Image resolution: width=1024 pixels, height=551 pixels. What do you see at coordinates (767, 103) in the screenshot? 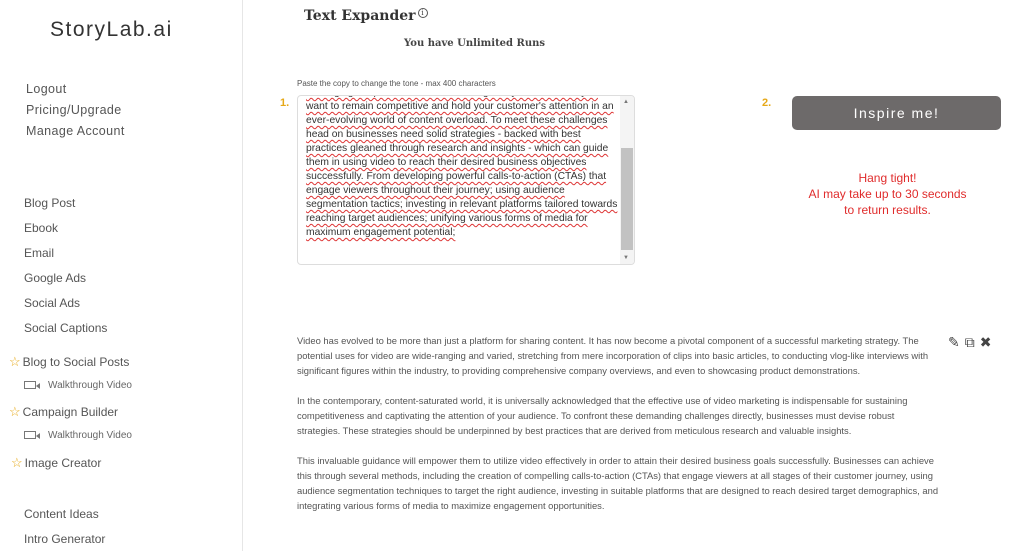
I see `step-2-label: 2.` at bounding box center [767, 103].